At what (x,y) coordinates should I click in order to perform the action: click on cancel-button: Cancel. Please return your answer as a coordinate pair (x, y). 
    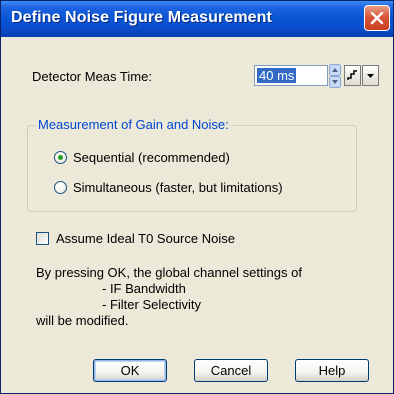
    Looking at the image, I should click on (231, 370).